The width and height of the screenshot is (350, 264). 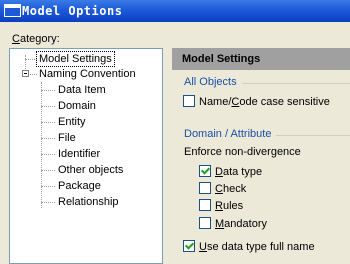 I want to click on name-code-case-checkbox: Name/Code case sensitive, so click(x=256, y=102).